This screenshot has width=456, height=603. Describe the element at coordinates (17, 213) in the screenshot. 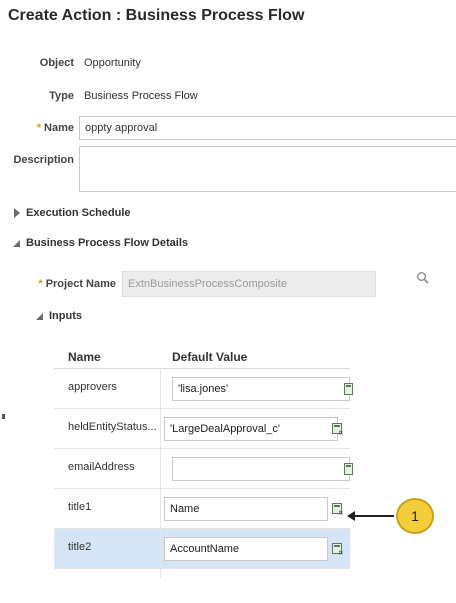

I see `triangle-right-icon` at that location.